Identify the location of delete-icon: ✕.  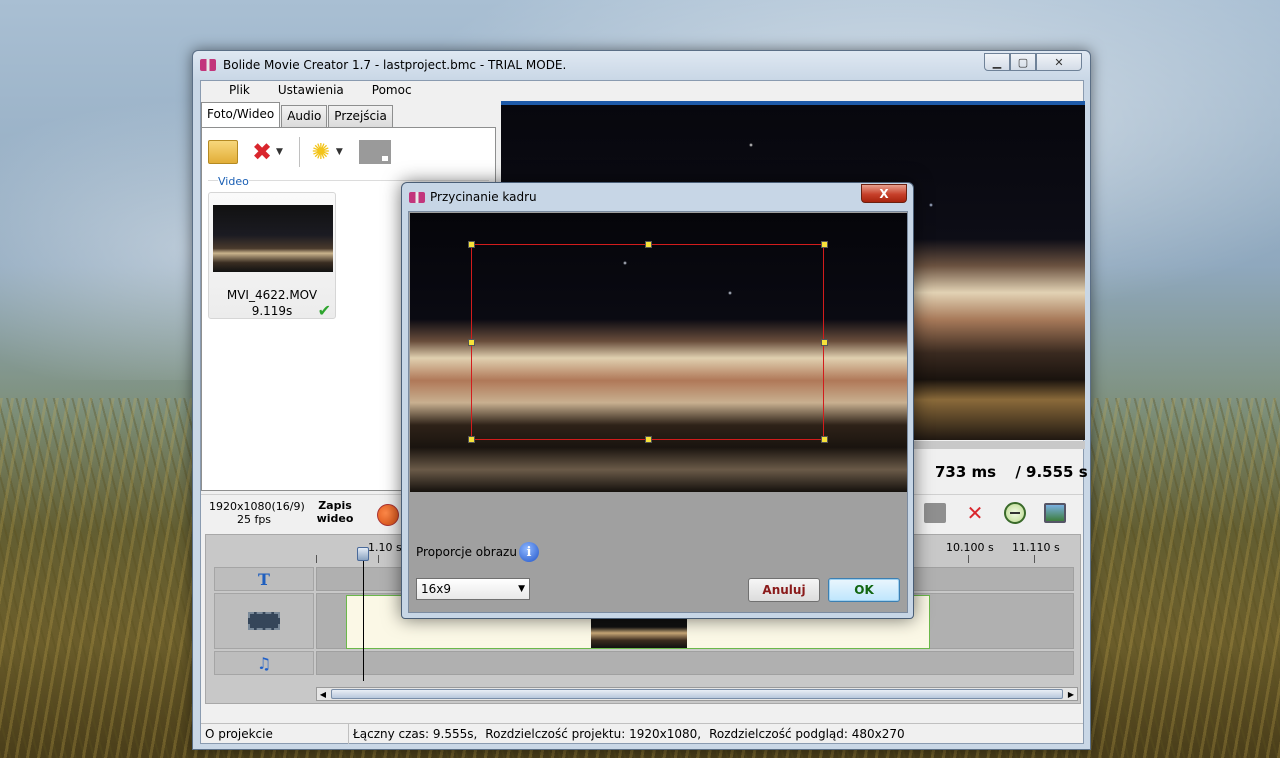
(975, 513).